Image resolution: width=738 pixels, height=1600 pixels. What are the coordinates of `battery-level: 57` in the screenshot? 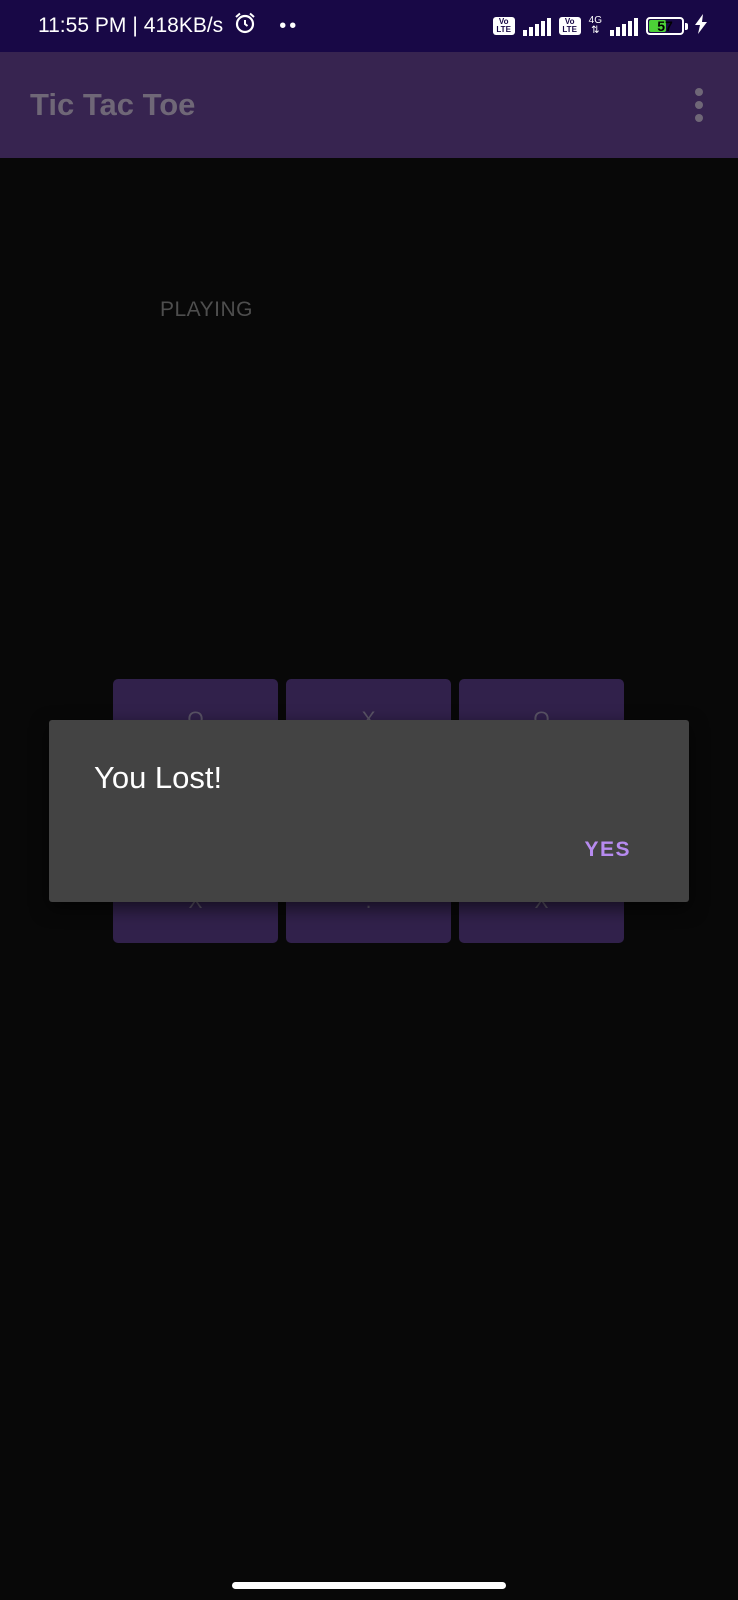 It's located at (665, 26).